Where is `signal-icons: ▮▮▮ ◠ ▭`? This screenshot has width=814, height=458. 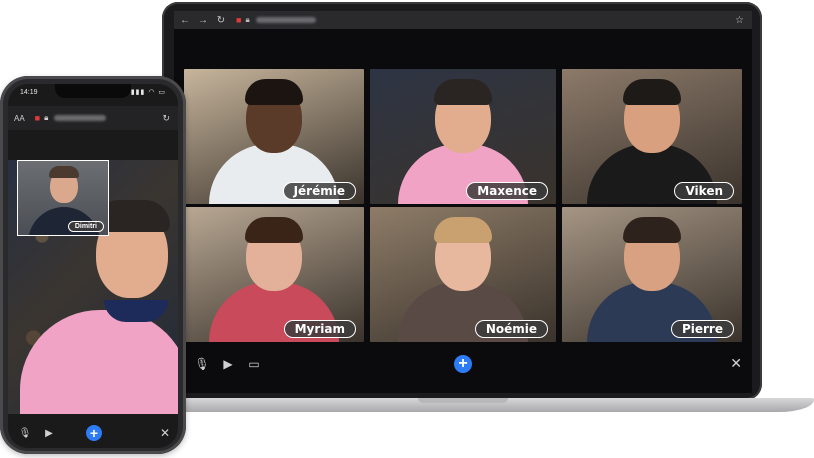
signal-icons: ▮▮▮ ◠ ▭ is located at coordinates (148, 92).